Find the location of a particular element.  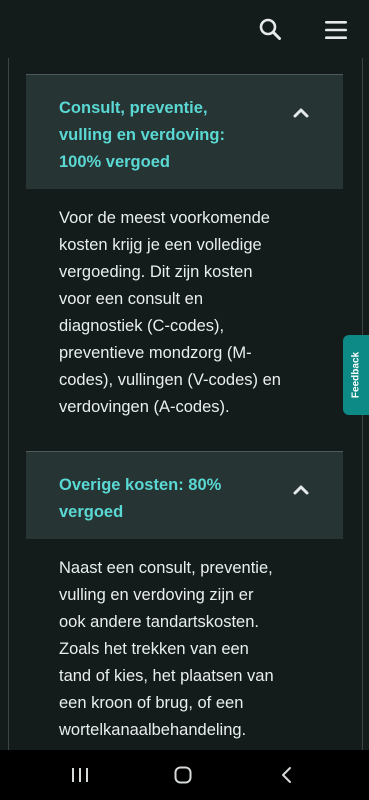

feedback-label: Feedback is located at coordinates (356, 375).